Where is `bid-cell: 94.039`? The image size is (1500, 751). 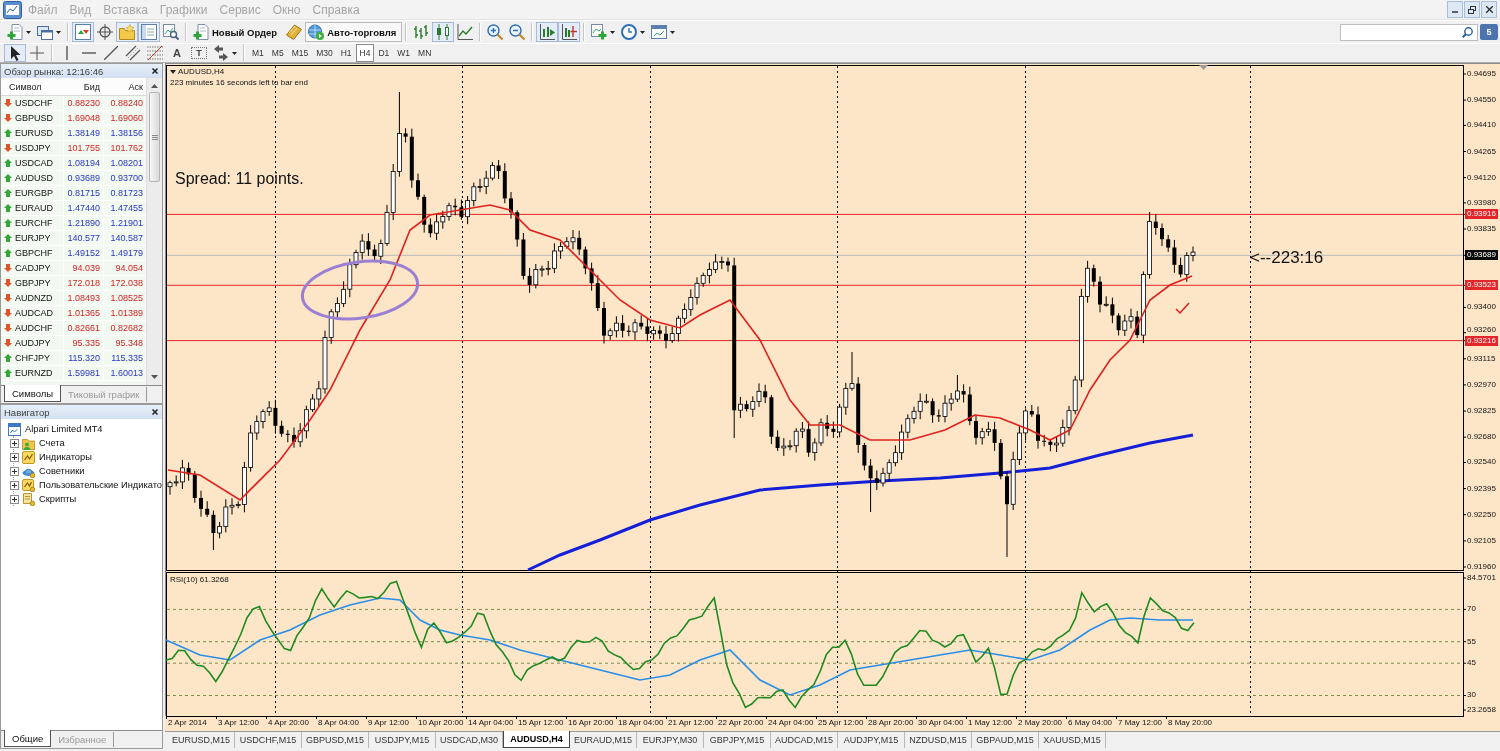 bid-cell: 94.039 is located at coordinates (83, 268).